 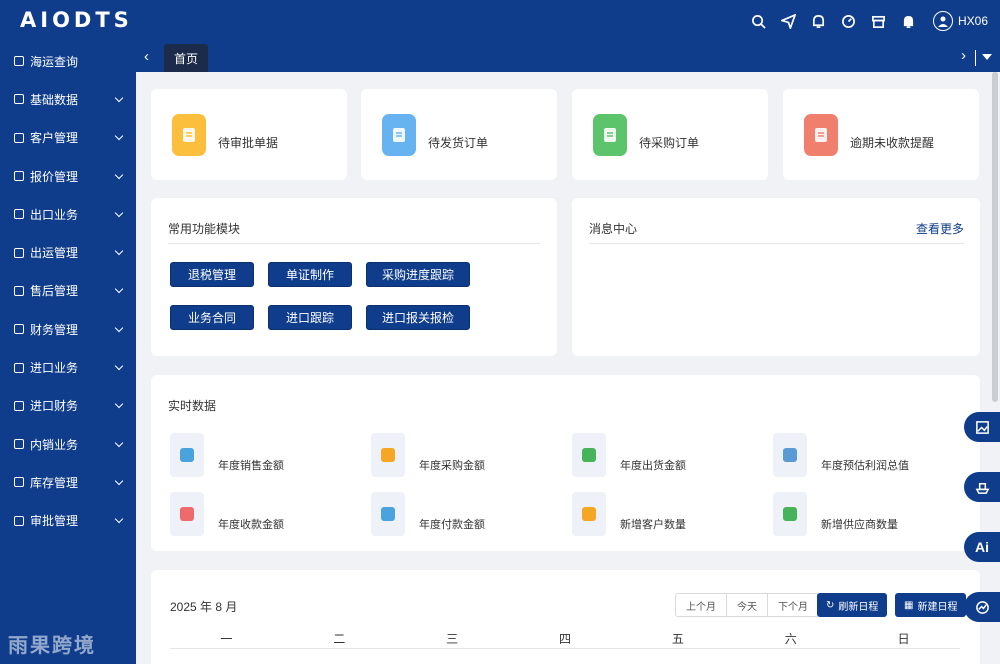 What do you see at coordinates (835, 514) in the screenshot?
I see `realtime-item: 新增供应商数量` at bounding box center [835, 514].